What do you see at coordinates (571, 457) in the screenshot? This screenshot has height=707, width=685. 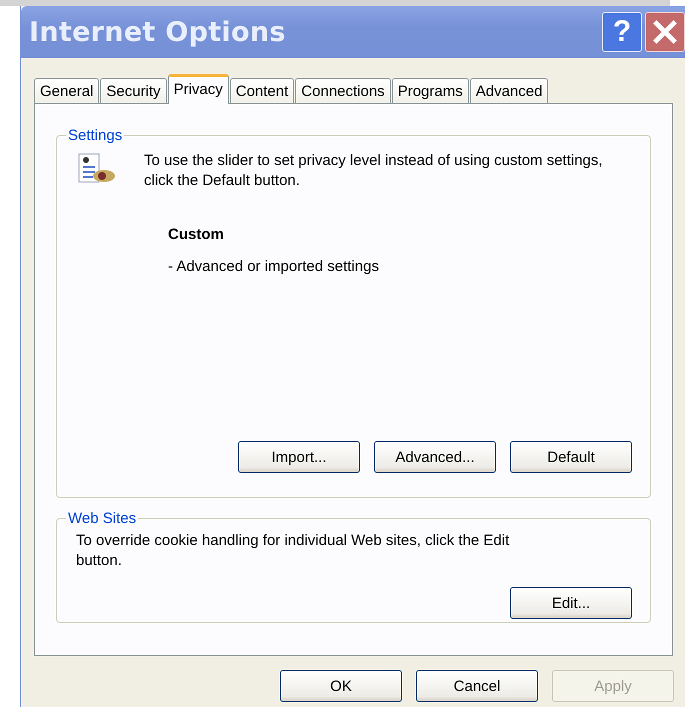 I see `default-button: Default` at bounding box center [571, 457].